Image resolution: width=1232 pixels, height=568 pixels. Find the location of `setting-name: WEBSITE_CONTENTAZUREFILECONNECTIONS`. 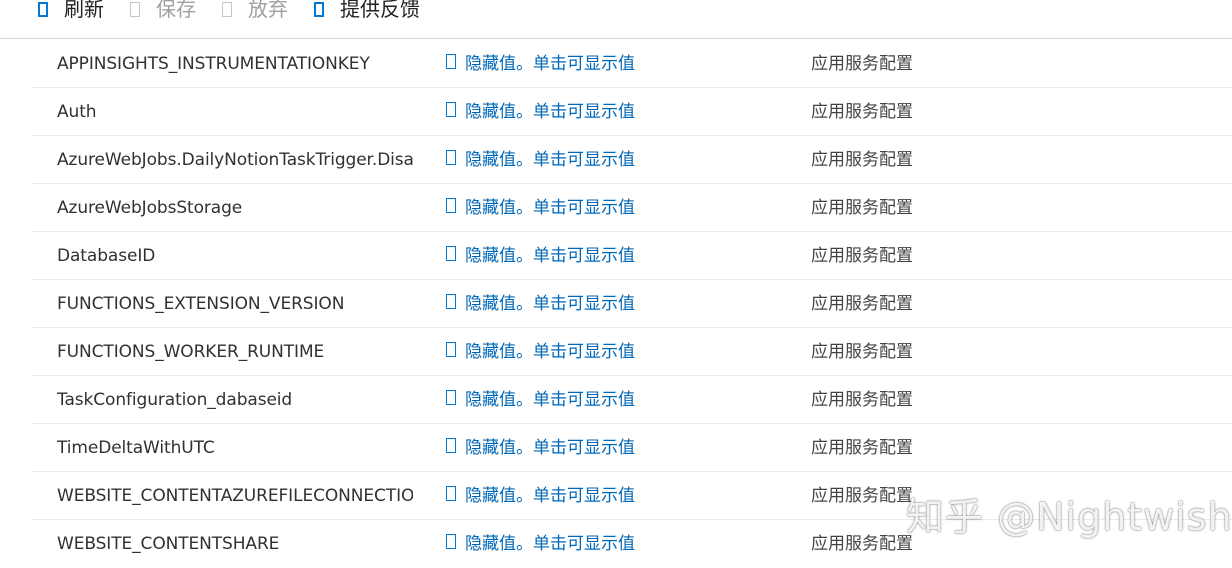

setting-name: WEBSITE_CONTENTAZUREFILECONNECTIONS is located at coordinates (235, 496).